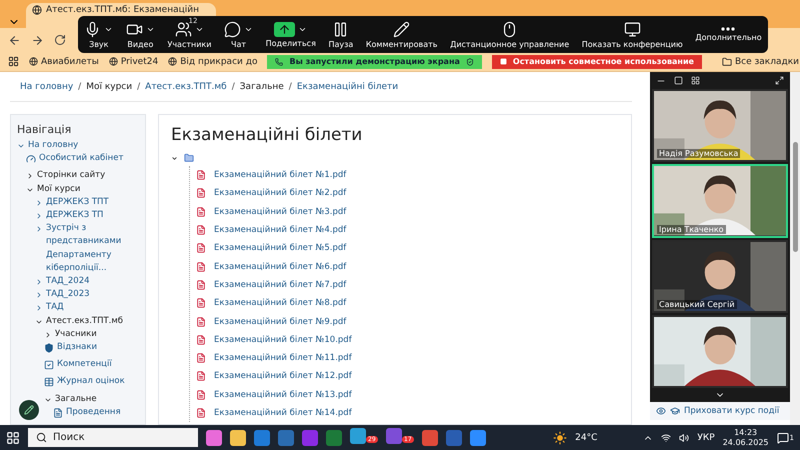 This screenshot has height=450, width=800. I want to click on pencil-icon, so click(29, 410).